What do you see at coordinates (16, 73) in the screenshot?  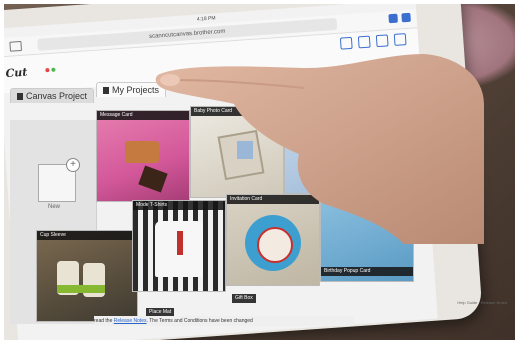 I see `app-logo: Cut` at bounding box center [16, 73].